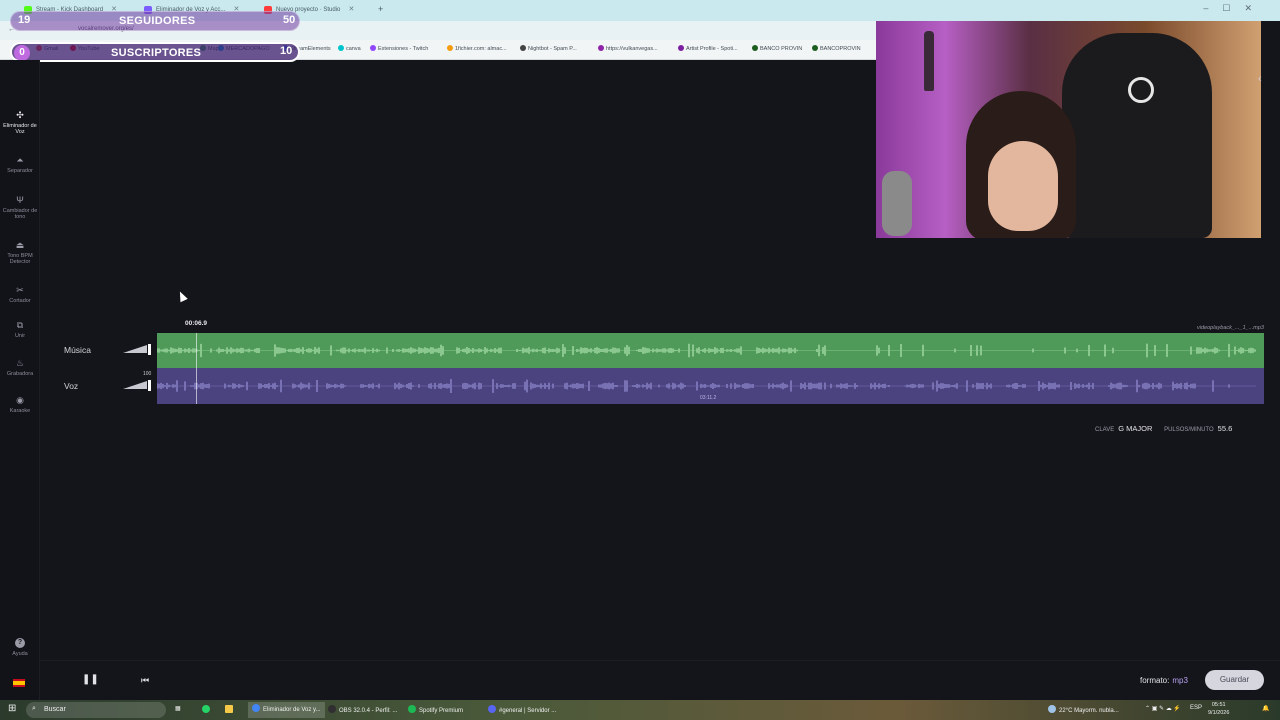 The width and height of the screenshot is (1280, 720). I want to click on subscribers-label: SUSCRIPTORES, so click(156, 53).